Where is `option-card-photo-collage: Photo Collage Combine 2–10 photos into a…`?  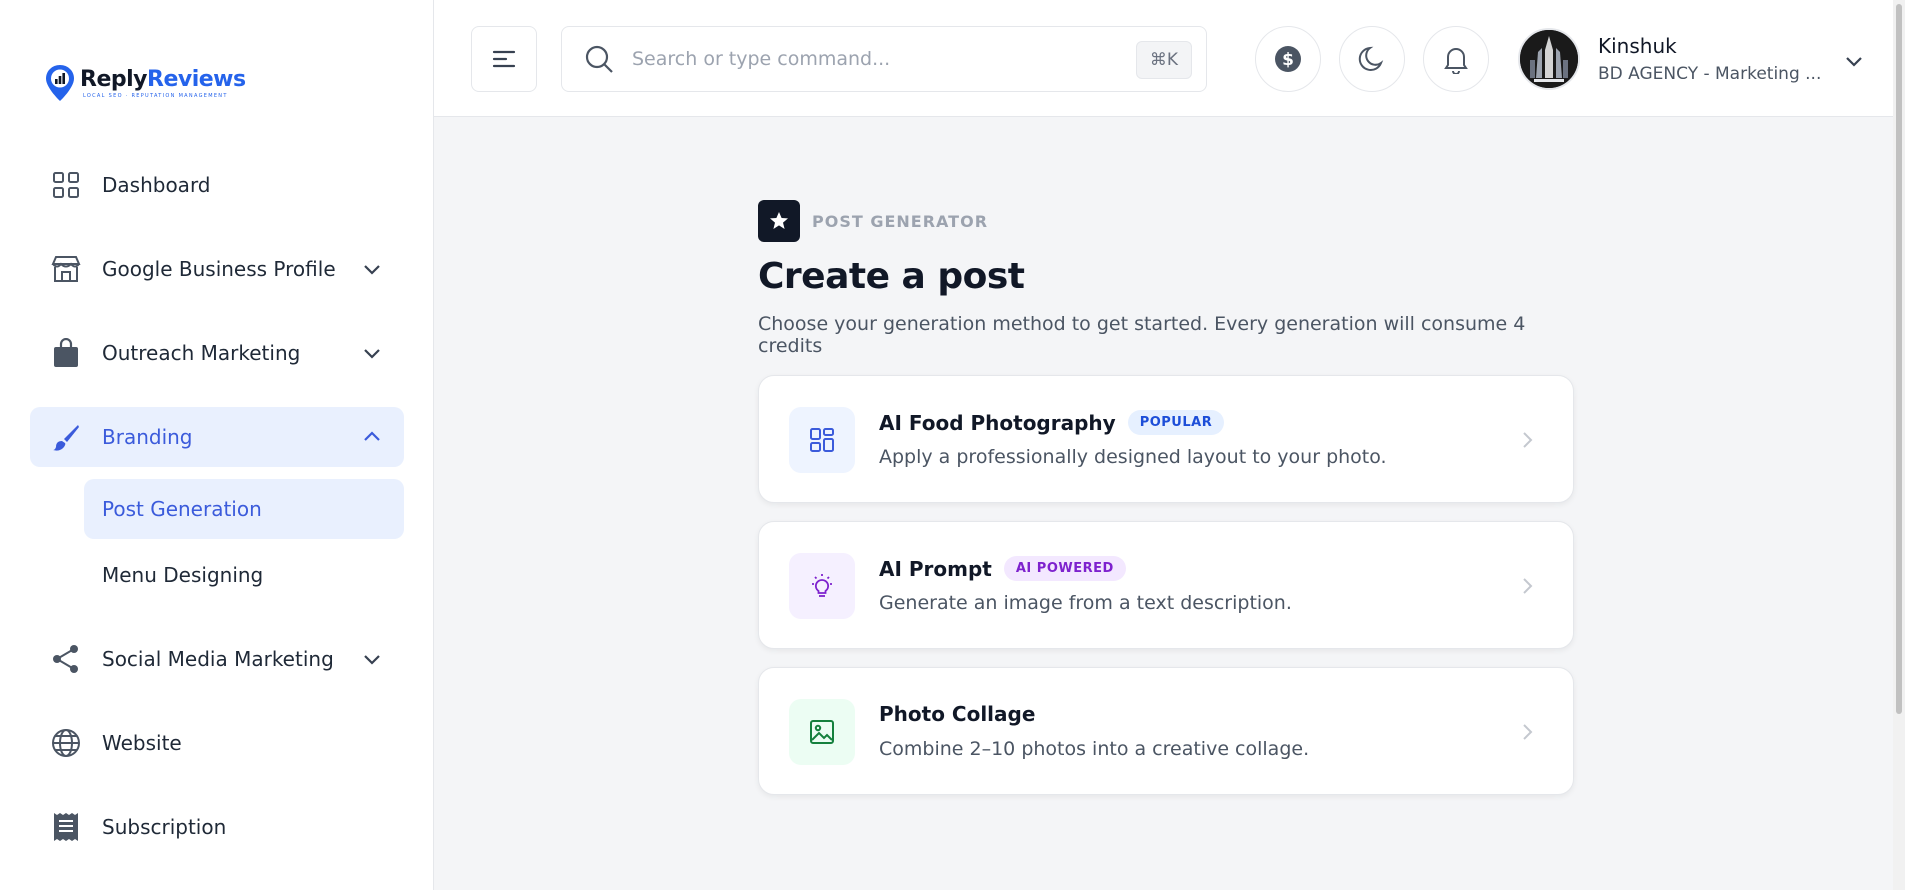 option-card-photo-collage: Photo Collage Combine 2–10 photos into a… is located at coordinates (1166, 731).